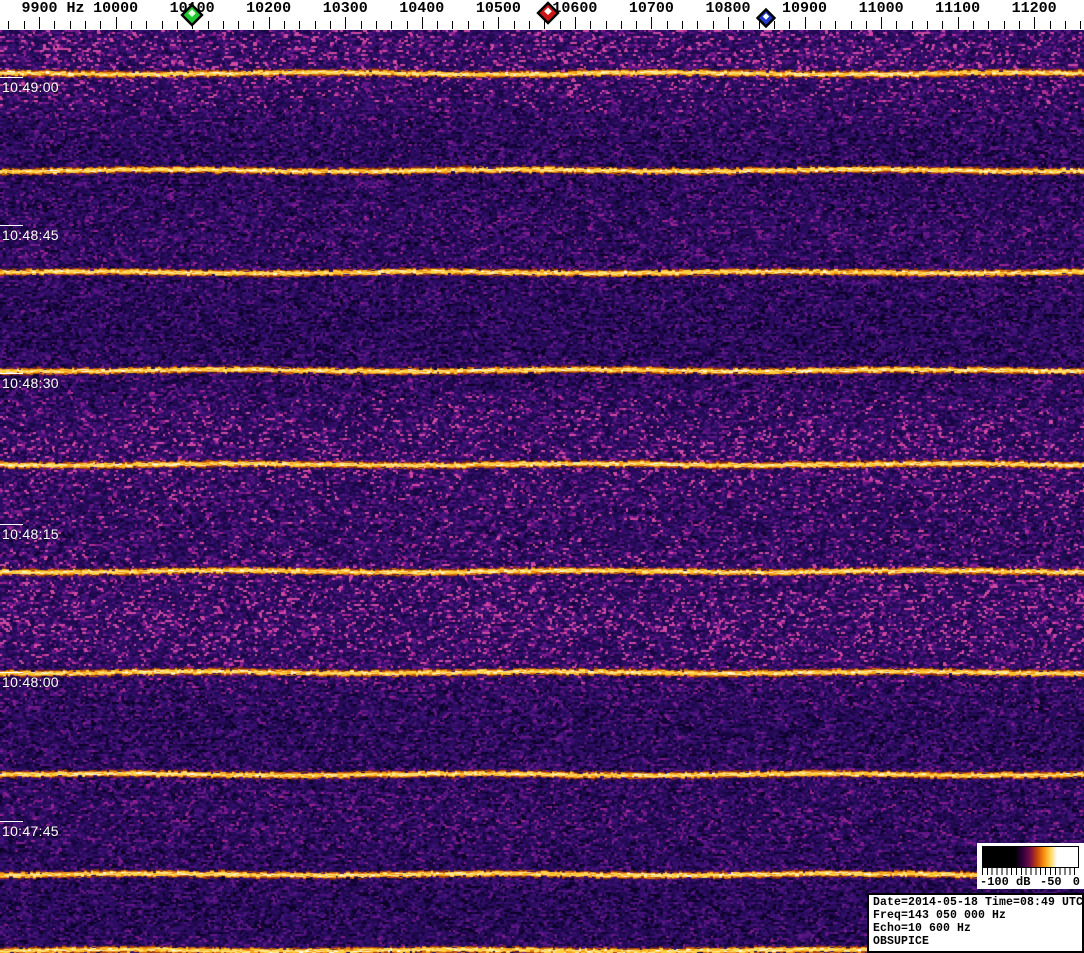 Image resolution: width=1084 pixels, height=953 pixels. I want to click on frequency-label: 10700, so click(651, 8).